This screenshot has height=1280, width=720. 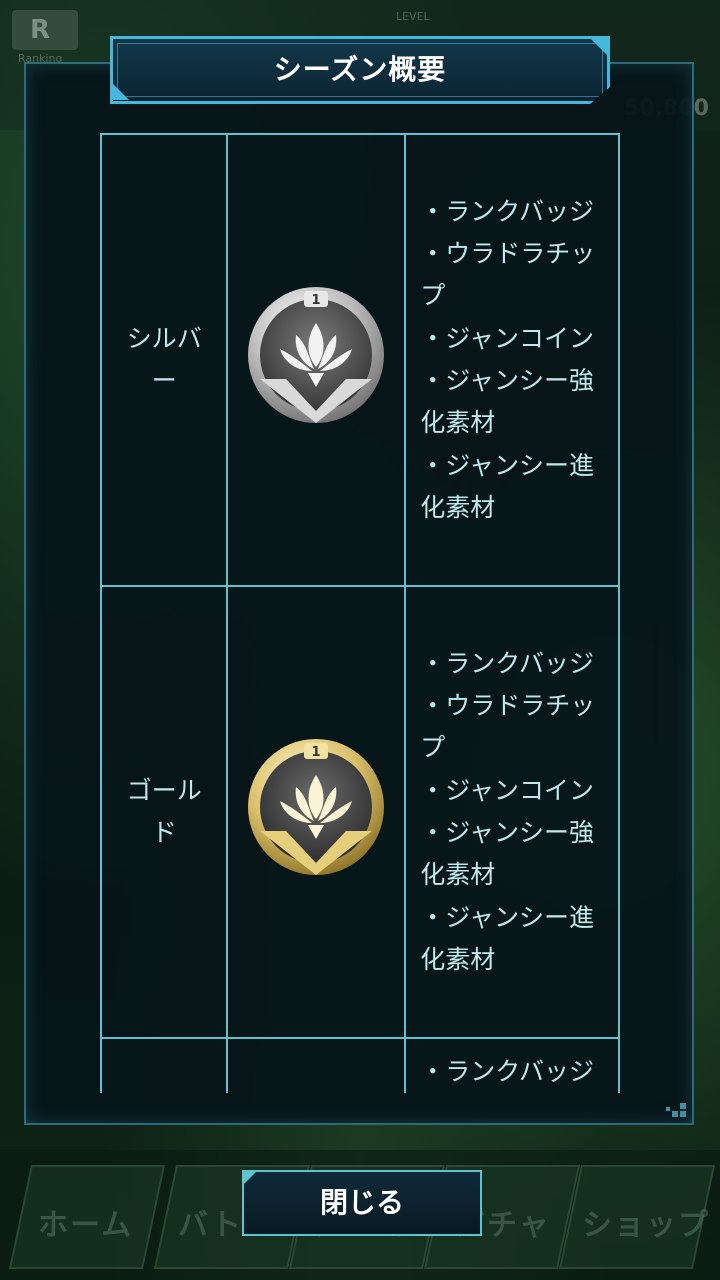 I want to click on background-level-label: LEVEL, so click(x=413, y=16).